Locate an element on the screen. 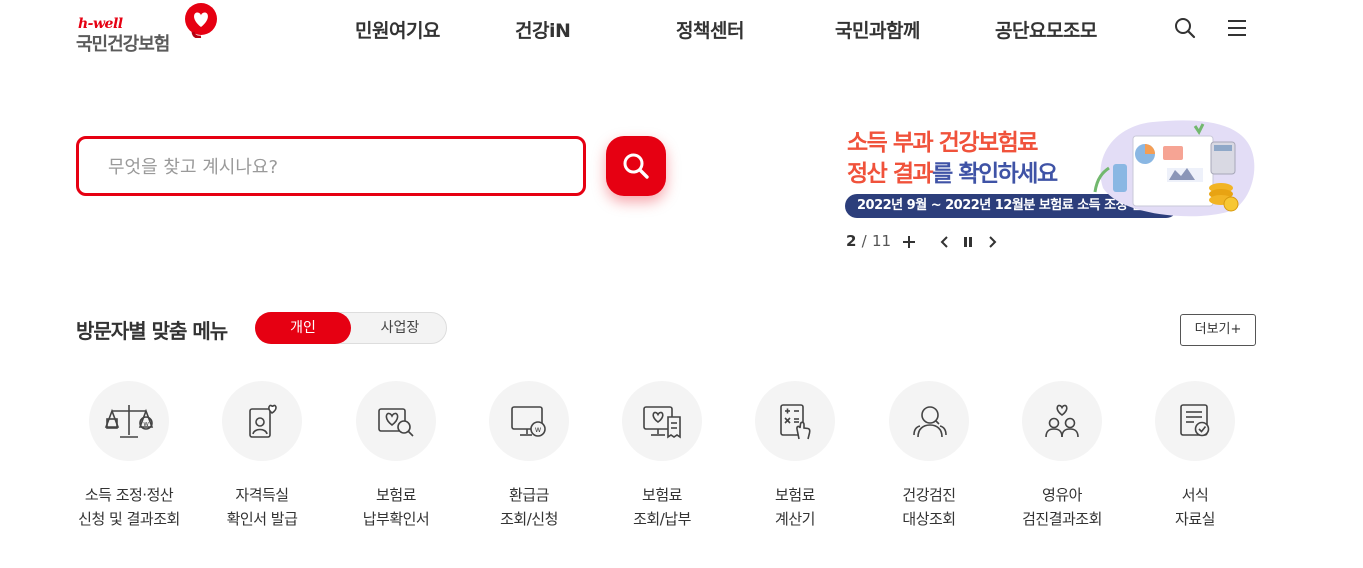  chevron-left-icon is located at coordinates (944, 242).